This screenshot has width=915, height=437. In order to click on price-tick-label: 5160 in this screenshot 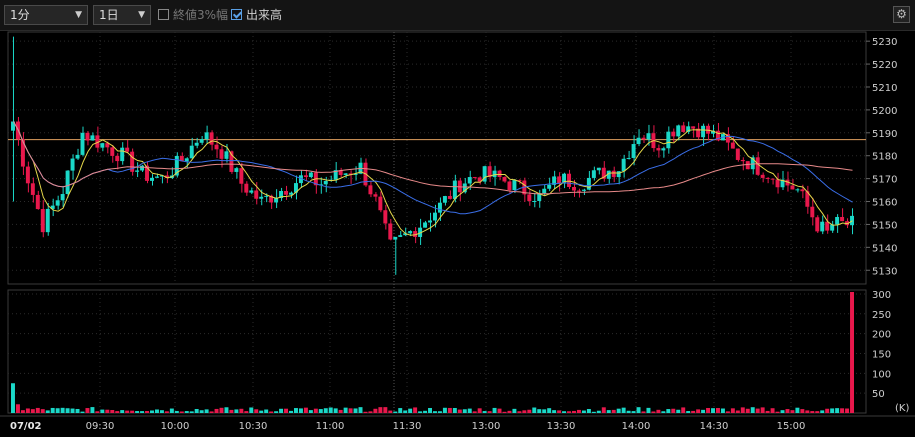, I will do `click(884, 203)`.